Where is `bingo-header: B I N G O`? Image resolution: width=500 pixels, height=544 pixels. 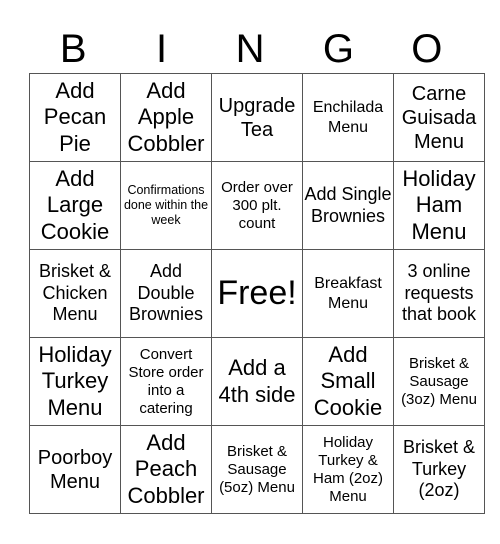 bingo-header: B I N G O is located at coordinates (250, 49).